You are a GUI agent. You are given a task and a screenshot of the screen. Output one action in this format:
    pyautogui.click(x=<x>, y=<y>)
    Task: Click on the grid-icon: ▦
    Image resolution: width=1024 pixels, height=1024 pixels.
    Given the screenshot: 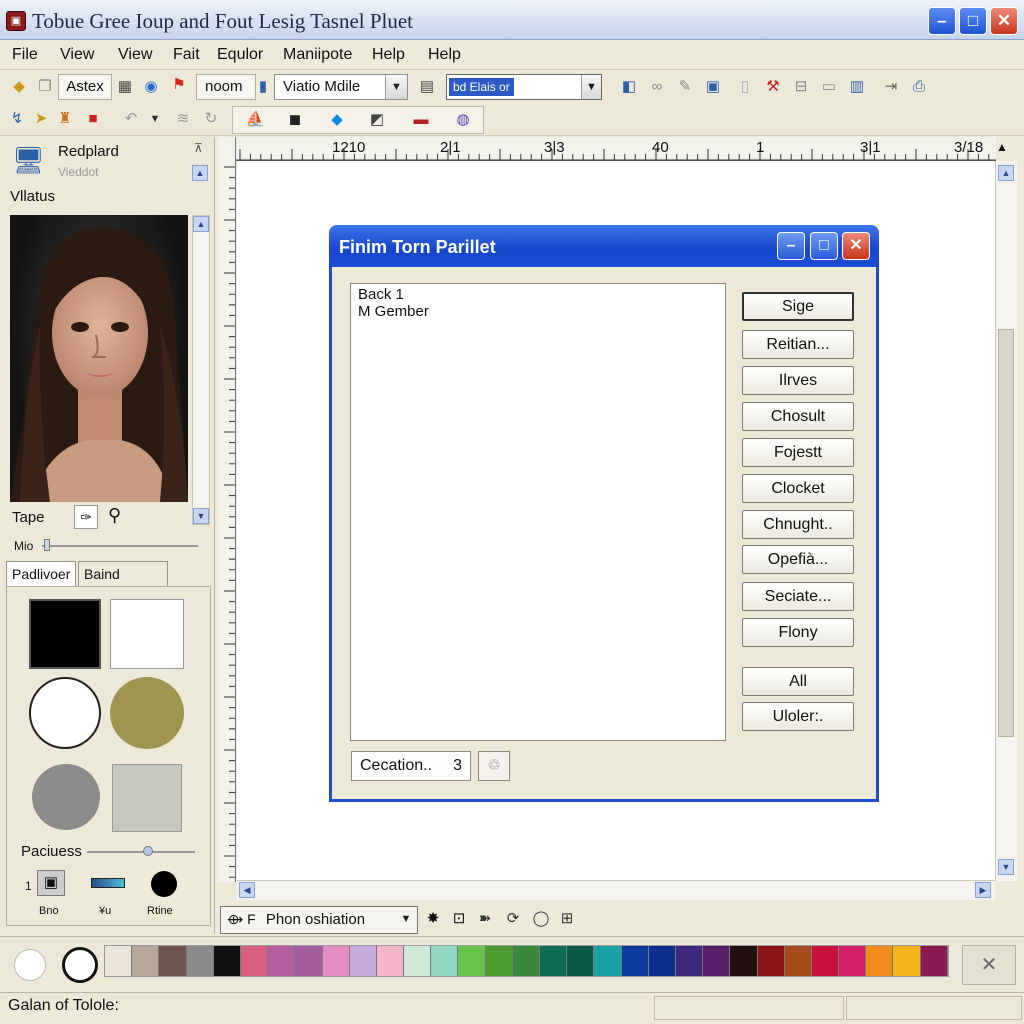 What is the action you would take?
    pyautogui.click(x=125, y=87)
    